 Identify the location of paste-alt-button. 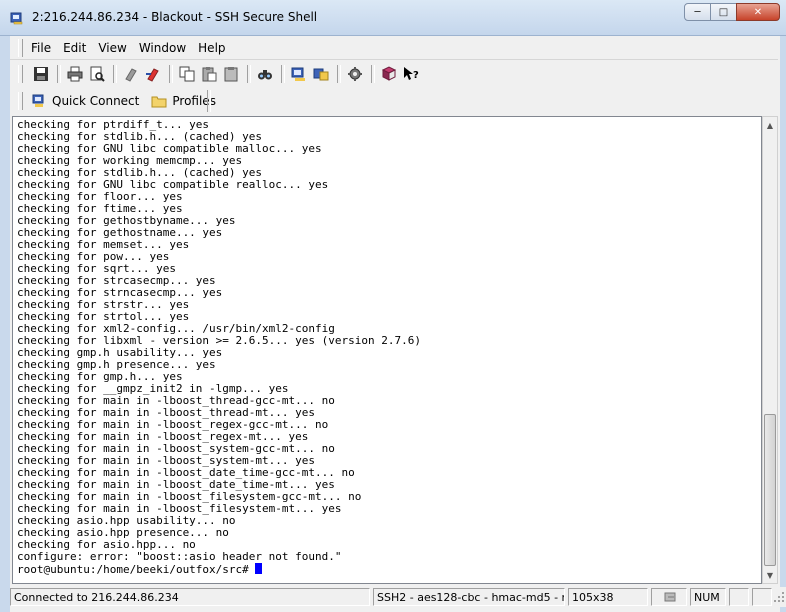
(231, 74).